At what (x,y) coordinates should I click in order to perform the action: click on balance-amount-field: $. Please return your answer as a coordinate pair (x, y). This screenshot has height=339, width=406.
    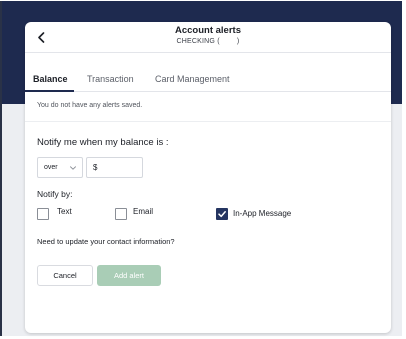
    Looking at the image, I should click on (114, 167).